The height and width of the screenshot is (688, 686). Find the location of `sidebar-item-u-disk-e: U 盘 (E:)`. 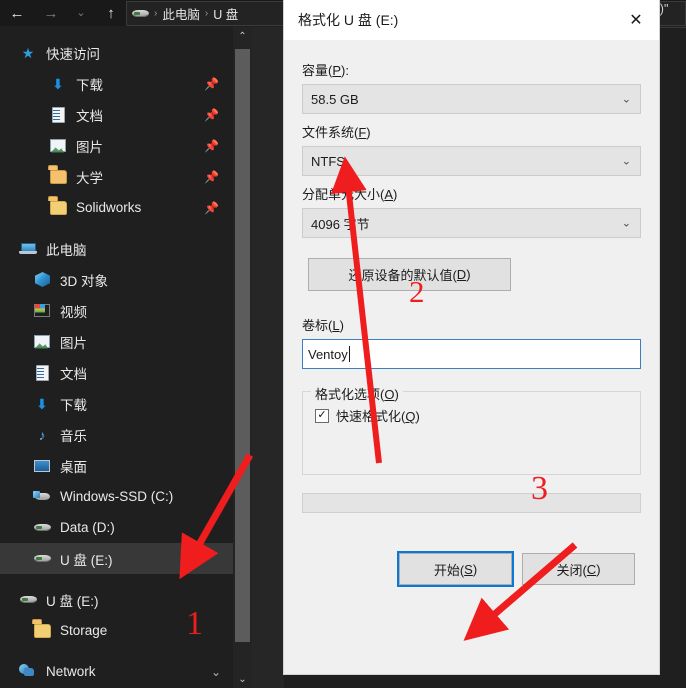

sidebar-item-u-disk-e: U 盘 (E:) is located at coordinates (116, 558).